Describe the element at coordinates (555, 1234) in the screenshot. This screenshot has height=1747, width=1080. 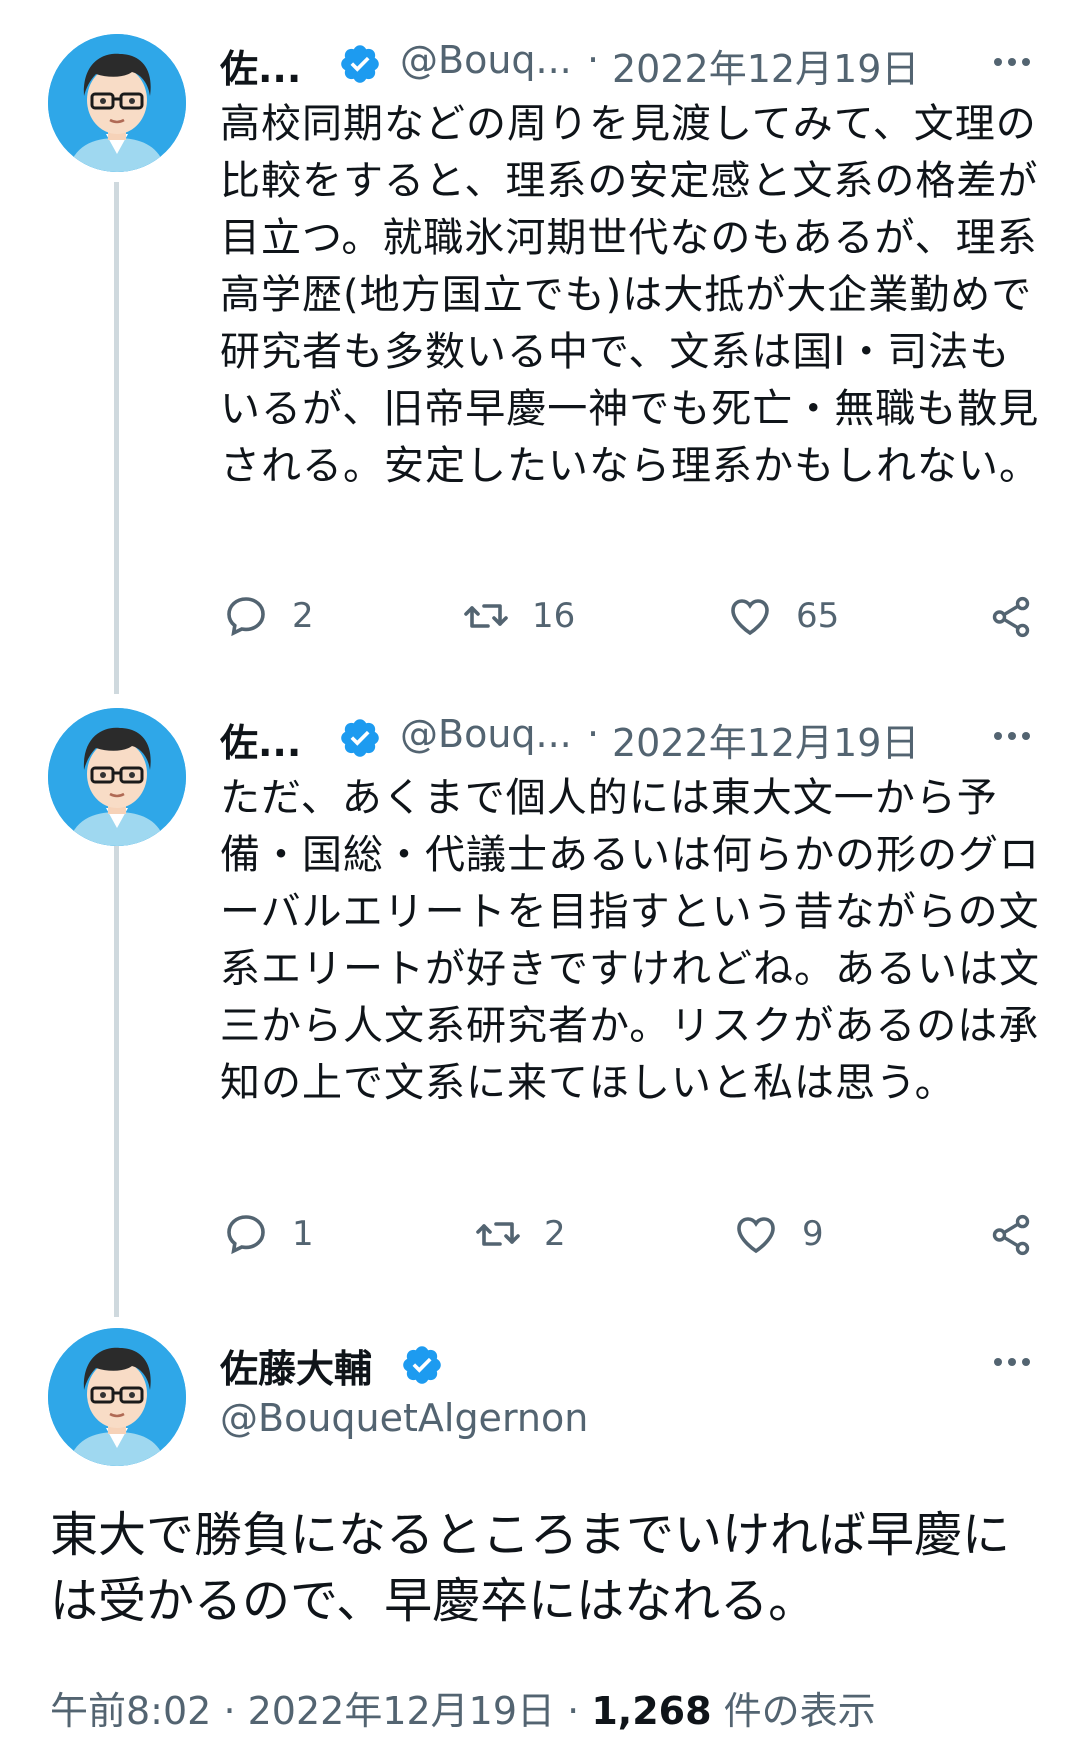
I see `retweet-count: 2` at that location.